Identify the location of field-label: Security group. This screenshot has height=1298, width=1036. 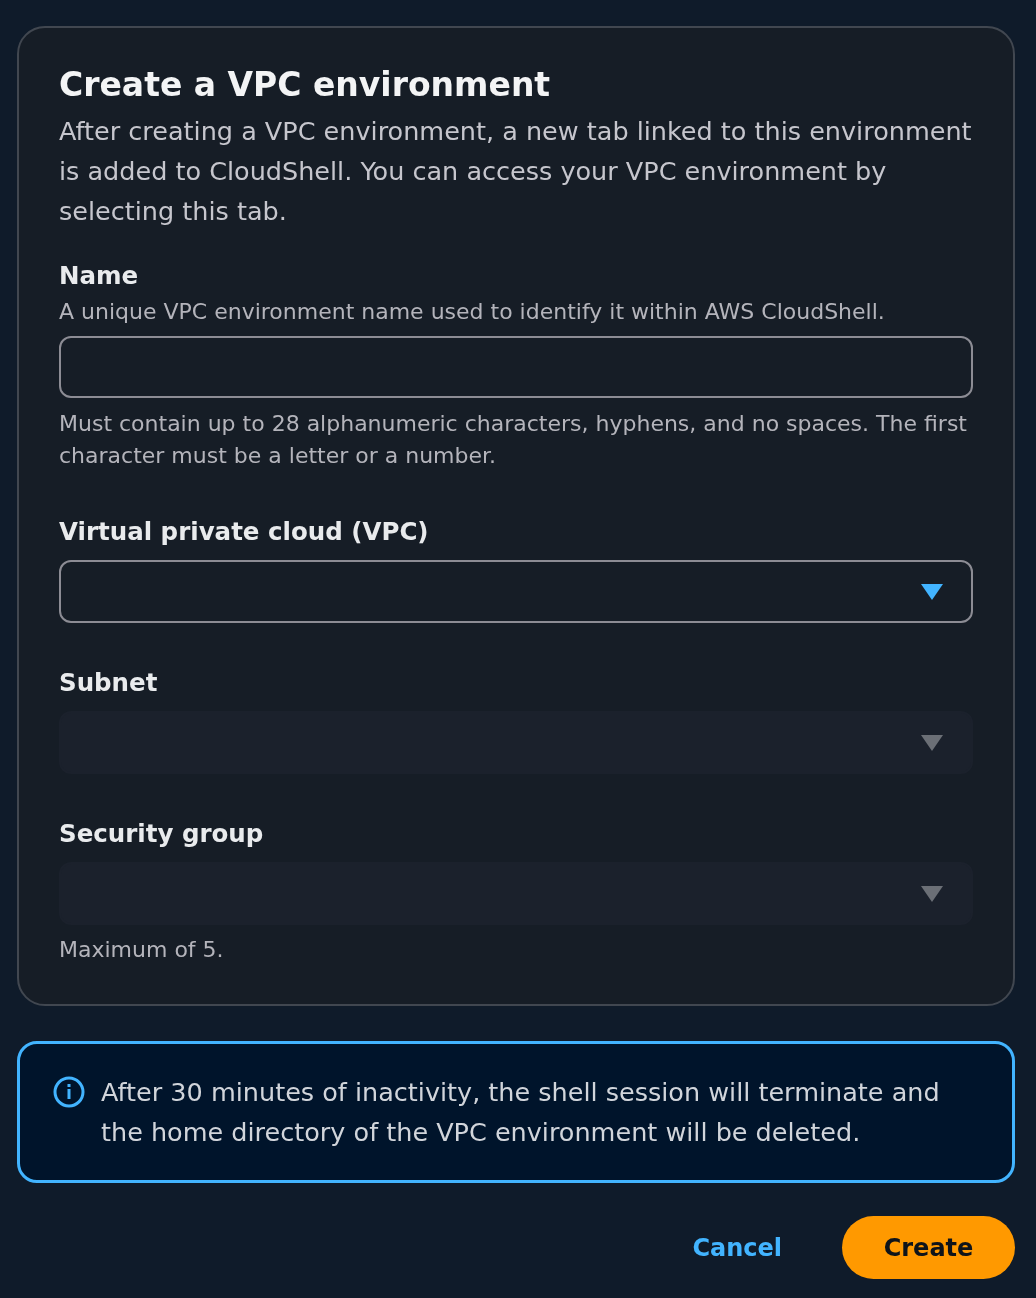
(162, 834).